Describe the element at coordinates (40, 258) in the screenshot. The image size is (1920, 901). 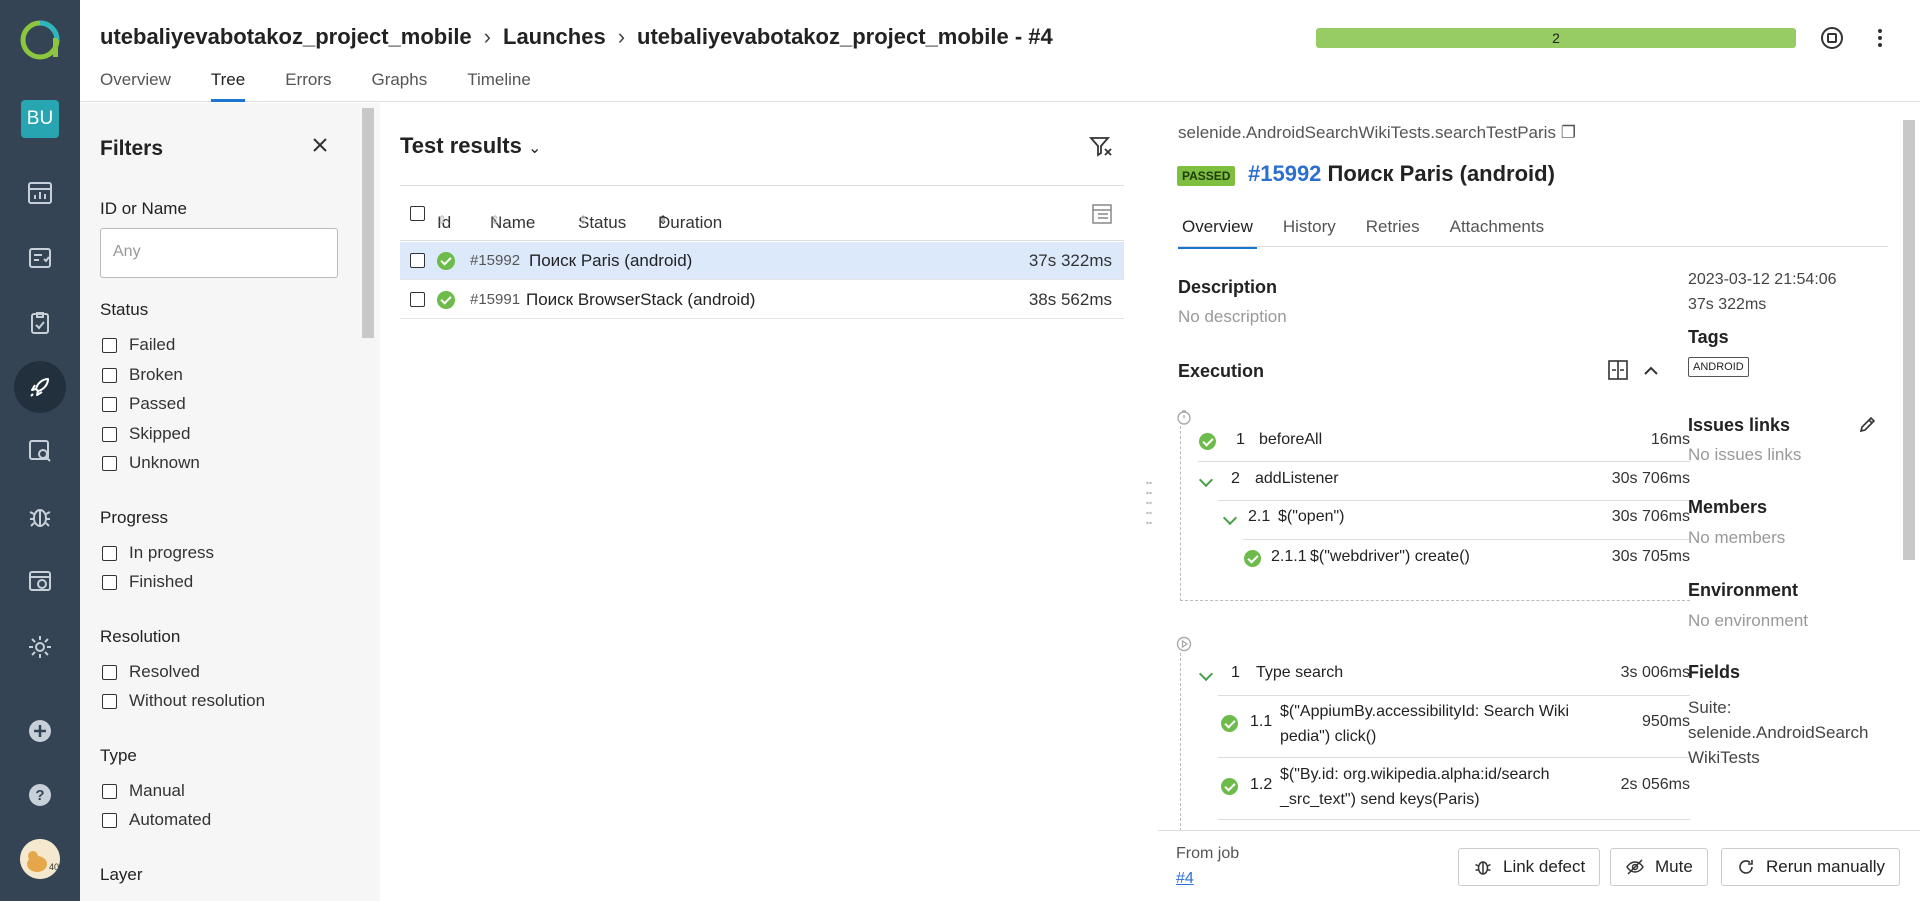
I see `test-cases-icon` at that location.